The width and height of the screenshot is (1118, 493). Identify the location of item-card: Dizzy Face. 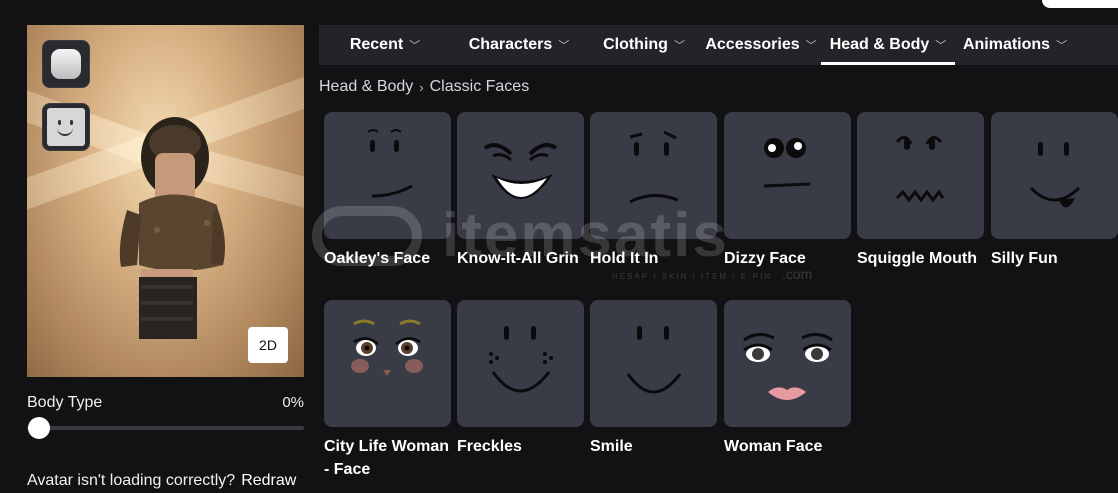
(787, 191).